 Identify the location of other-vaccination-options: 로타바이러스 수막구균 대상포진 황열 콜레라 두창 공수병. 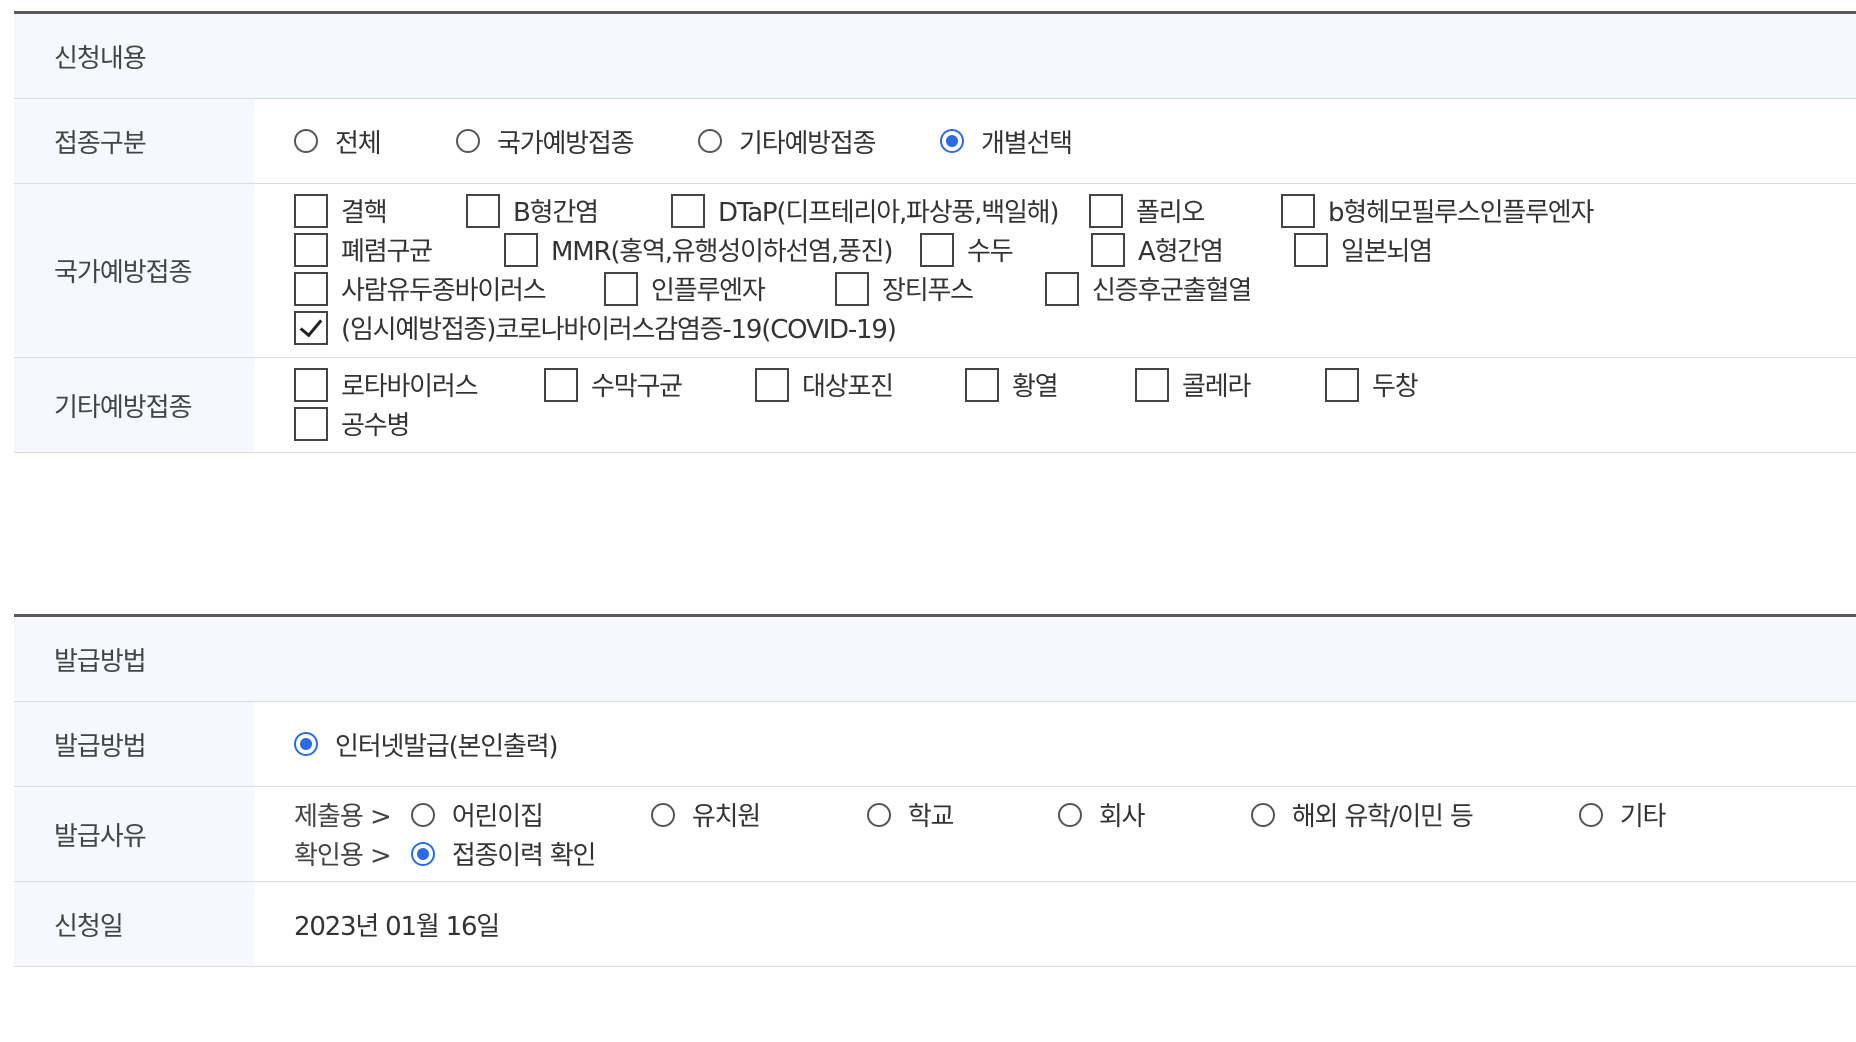
(1055, 405).